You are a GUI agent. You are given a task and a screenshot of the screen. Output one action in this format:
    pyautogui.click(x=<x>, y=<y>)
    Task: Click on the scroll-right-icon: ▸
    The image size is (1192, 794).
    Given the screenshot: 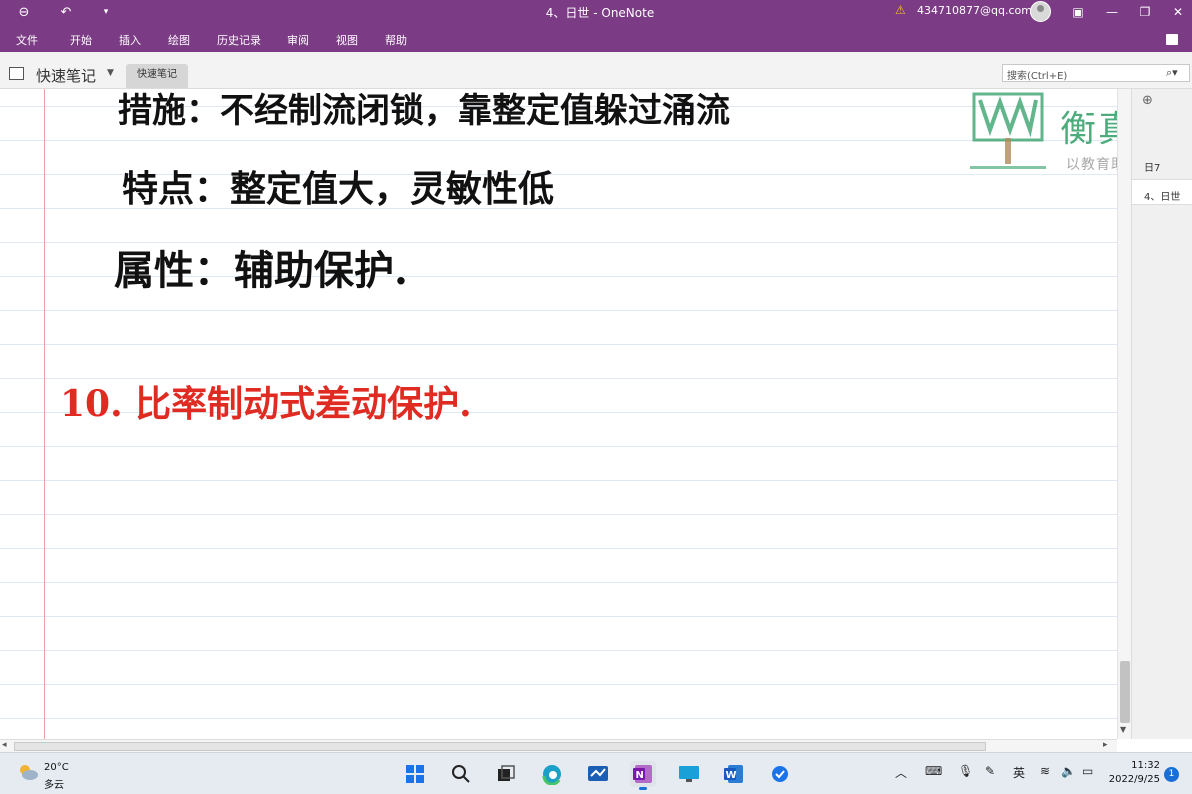 What is the action you would take?
    pyautogui.click(x=1105, y=745)
    